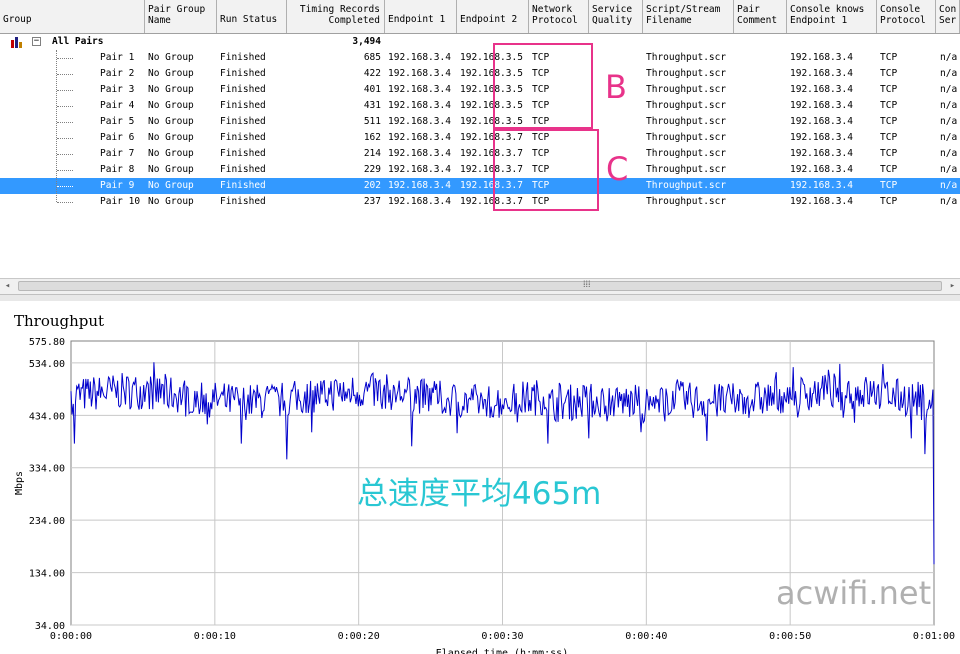  I want to click on watermark: acwifi.net, so click(854, 593).